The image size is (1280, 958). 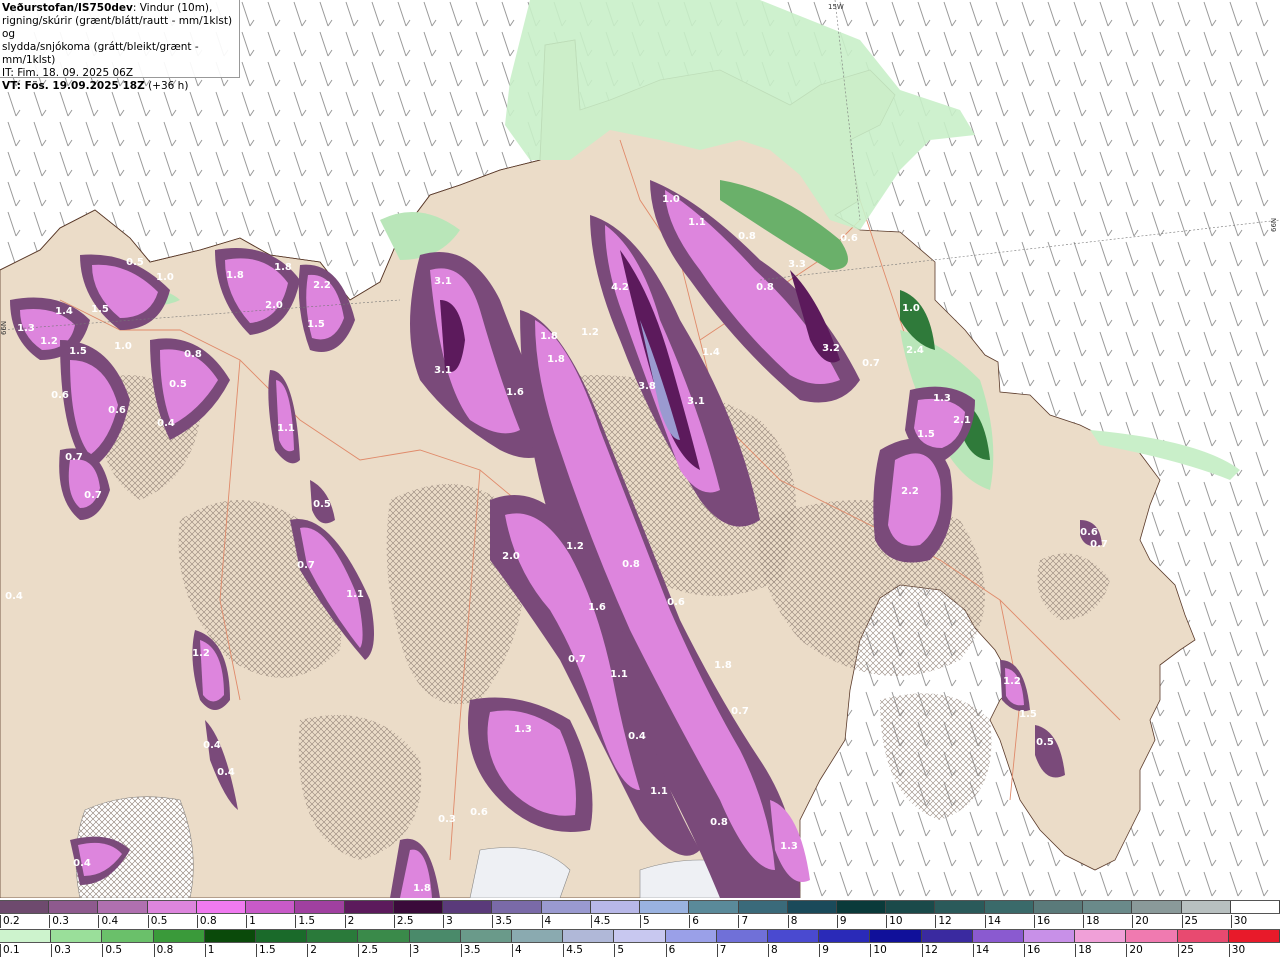 What do you see at coordinates (1083, 950) in the screenshot?
I see `scale-tick-label: 18` at bounding box center [1083, 950].